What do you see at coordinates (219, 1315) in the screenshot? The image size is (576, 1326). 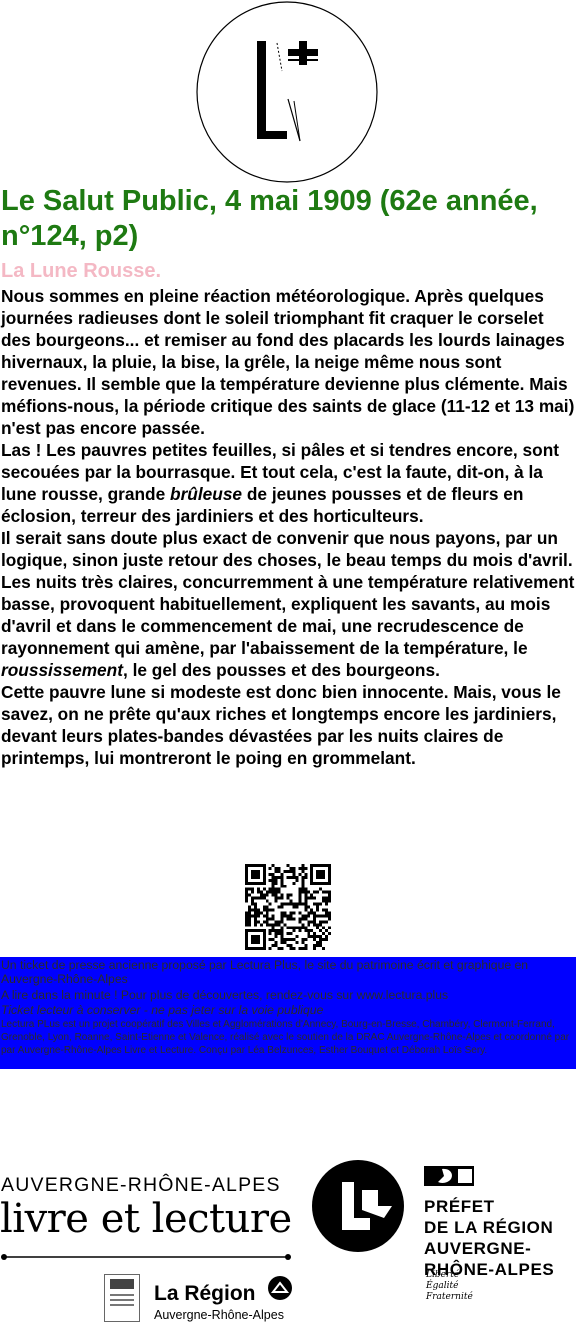 I see `region-logo-subtitle: Auvergne-Rhône-Alpes` at bounding box center [219, 1315].